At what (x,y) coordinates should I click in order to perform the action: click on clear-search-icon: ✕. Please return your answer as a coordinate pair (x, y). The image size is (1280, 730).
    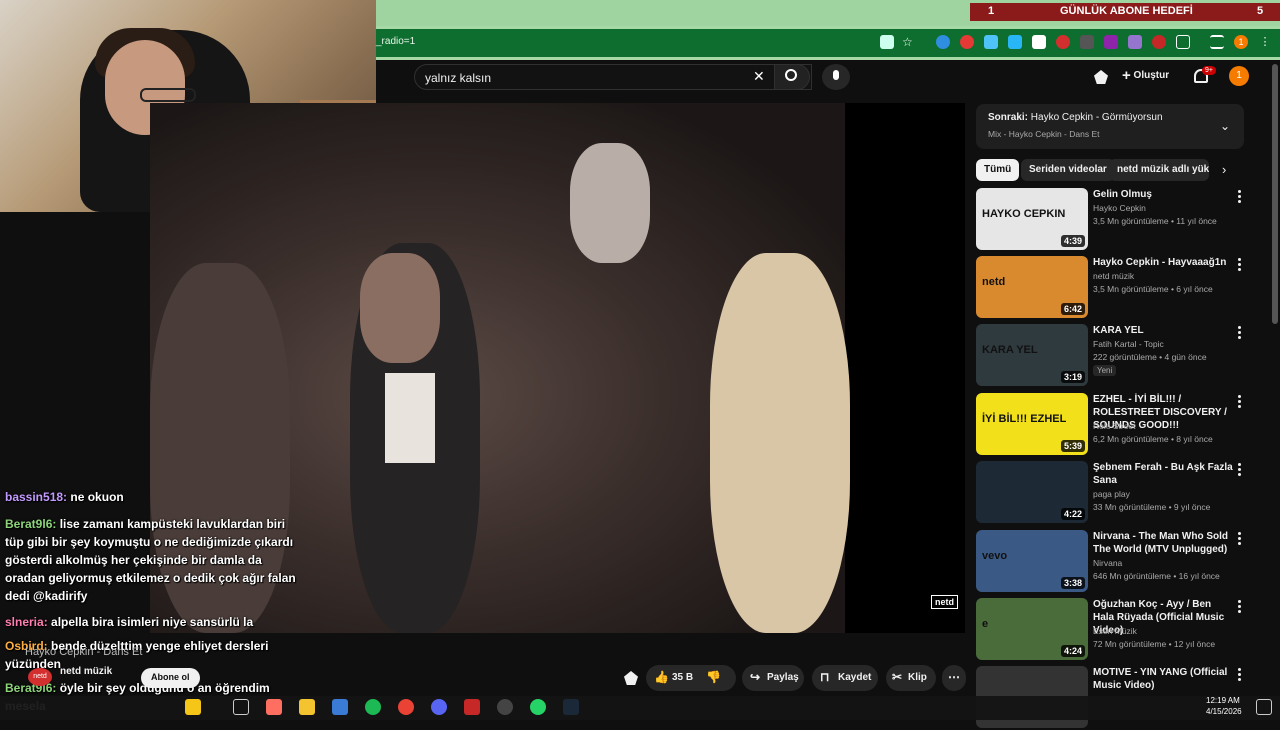
    Looking at the image, I should click on (759, 76).